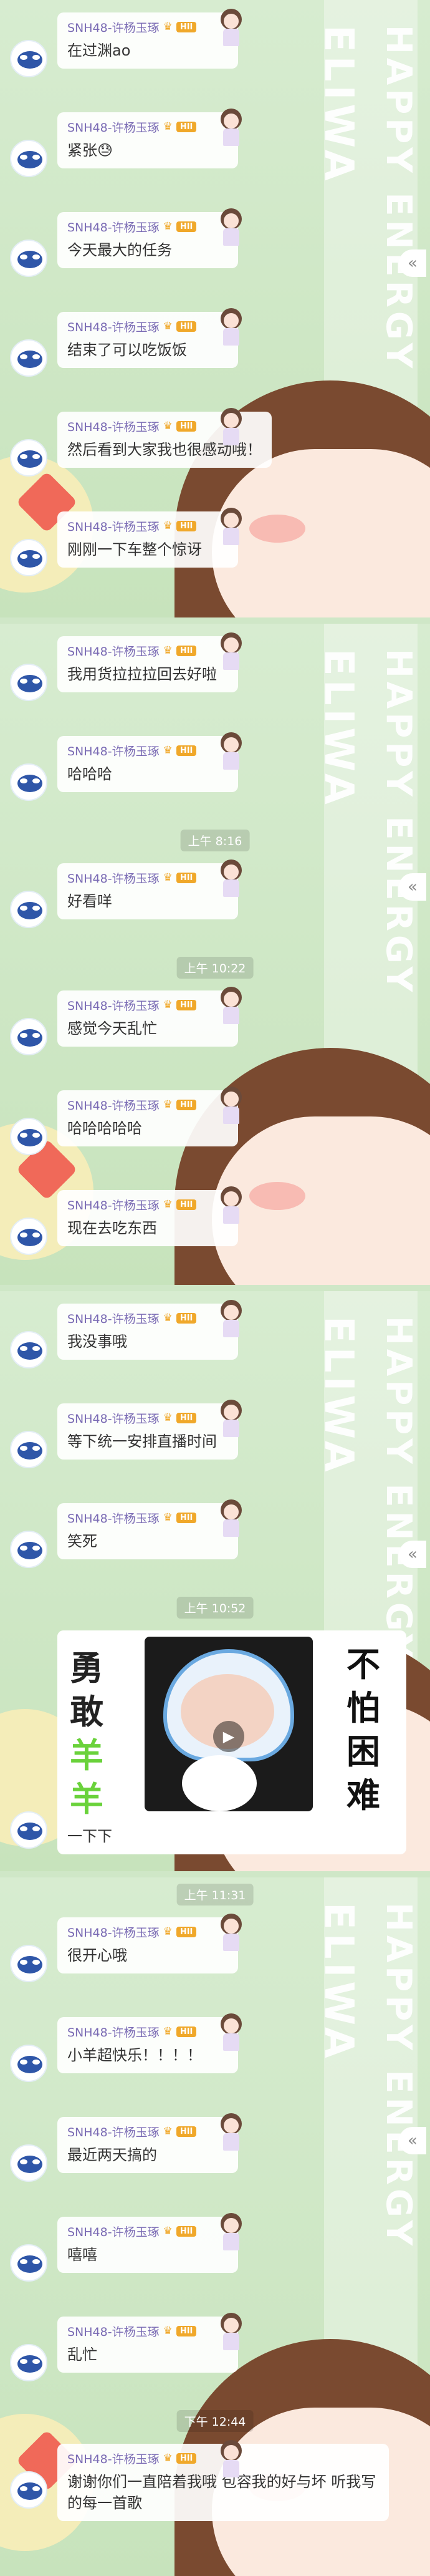 The width and height of the screenshot is (430, 2576). What do you see at coordinates (147, 1332) in the screenshot?
I see `message-bubble: SNH48-许杨玉琢 ♛ HII 我没事哦` at bounding box center [147, 1332].